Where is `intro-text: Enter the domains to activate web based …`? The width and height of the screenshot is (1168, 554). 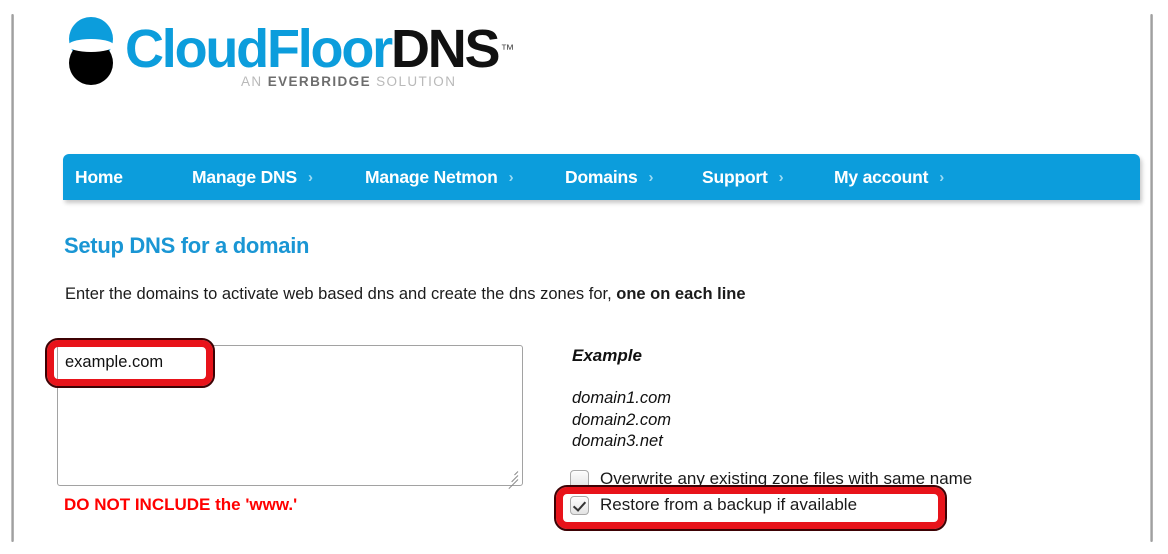 intro-text: Enter the domains to activate web based … is located at coordinates (341, 294).